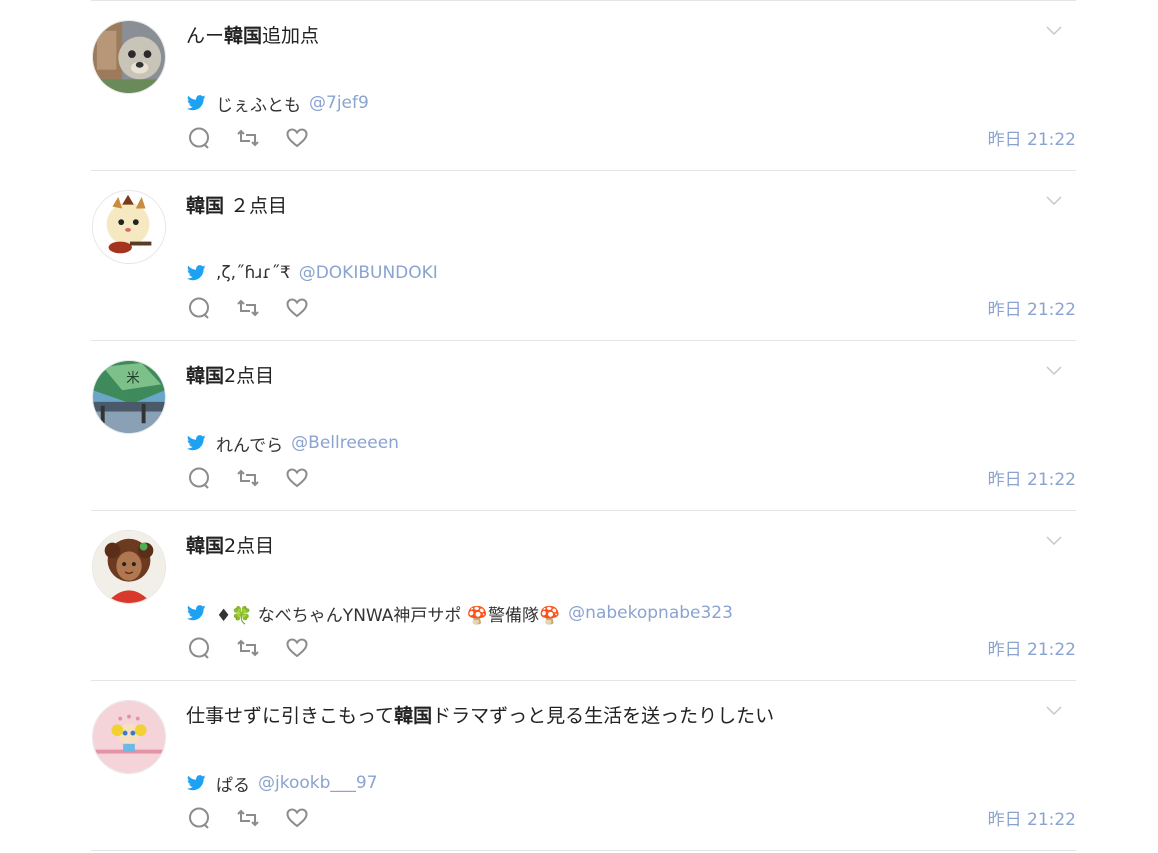  Describe the element at coordinates (256, 206) in the screenshot. I see `tweet-text-after: ２点目` at that location.